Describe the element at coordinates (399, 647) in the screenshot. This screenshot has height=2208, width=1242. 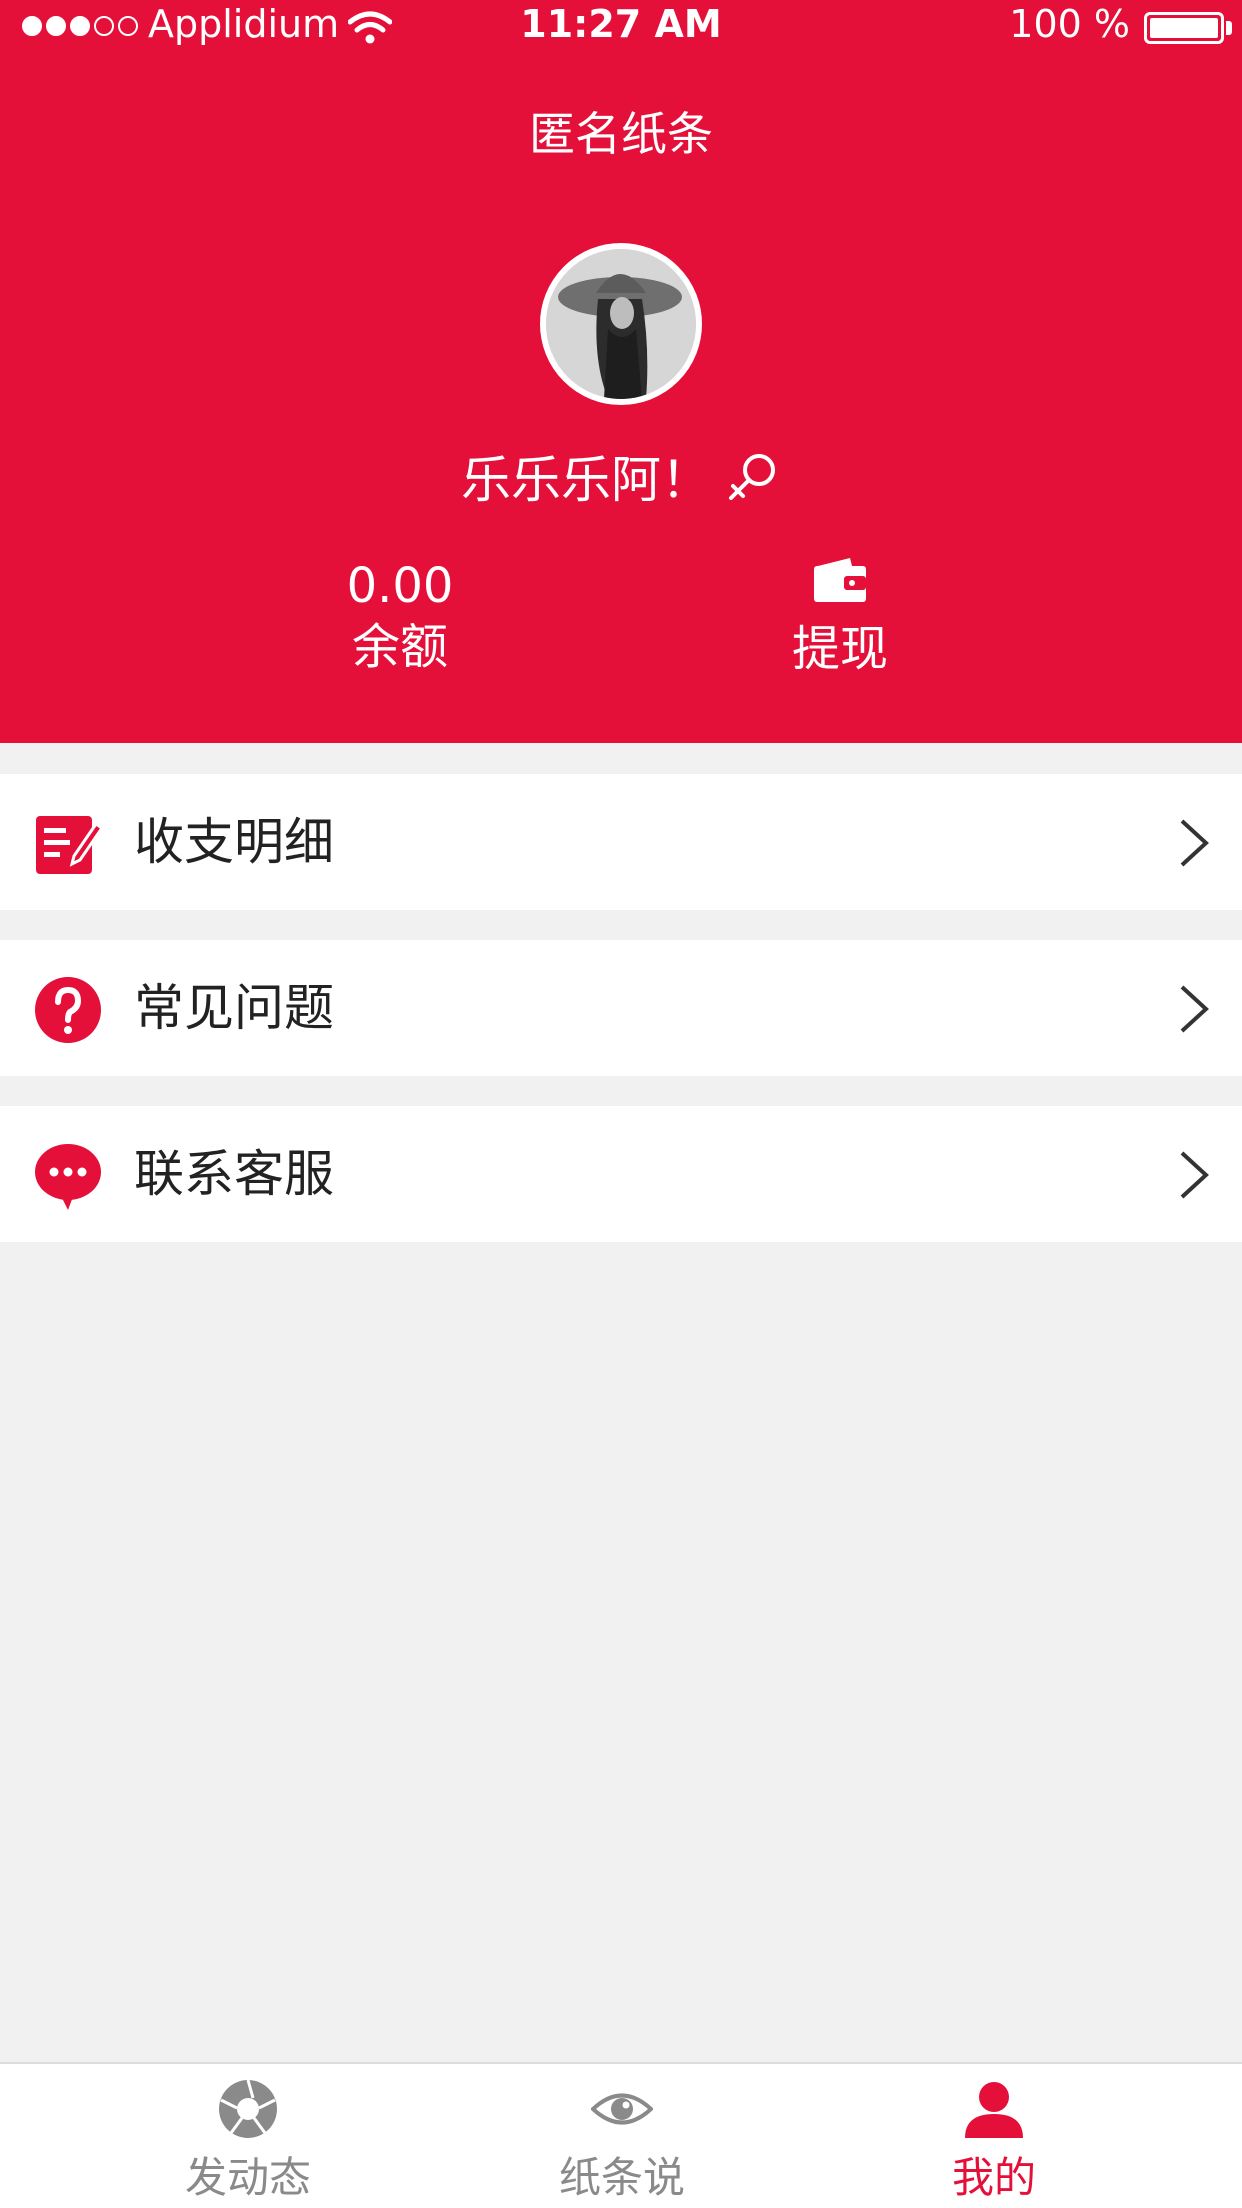
I see `balance-label: 余额` at that location.